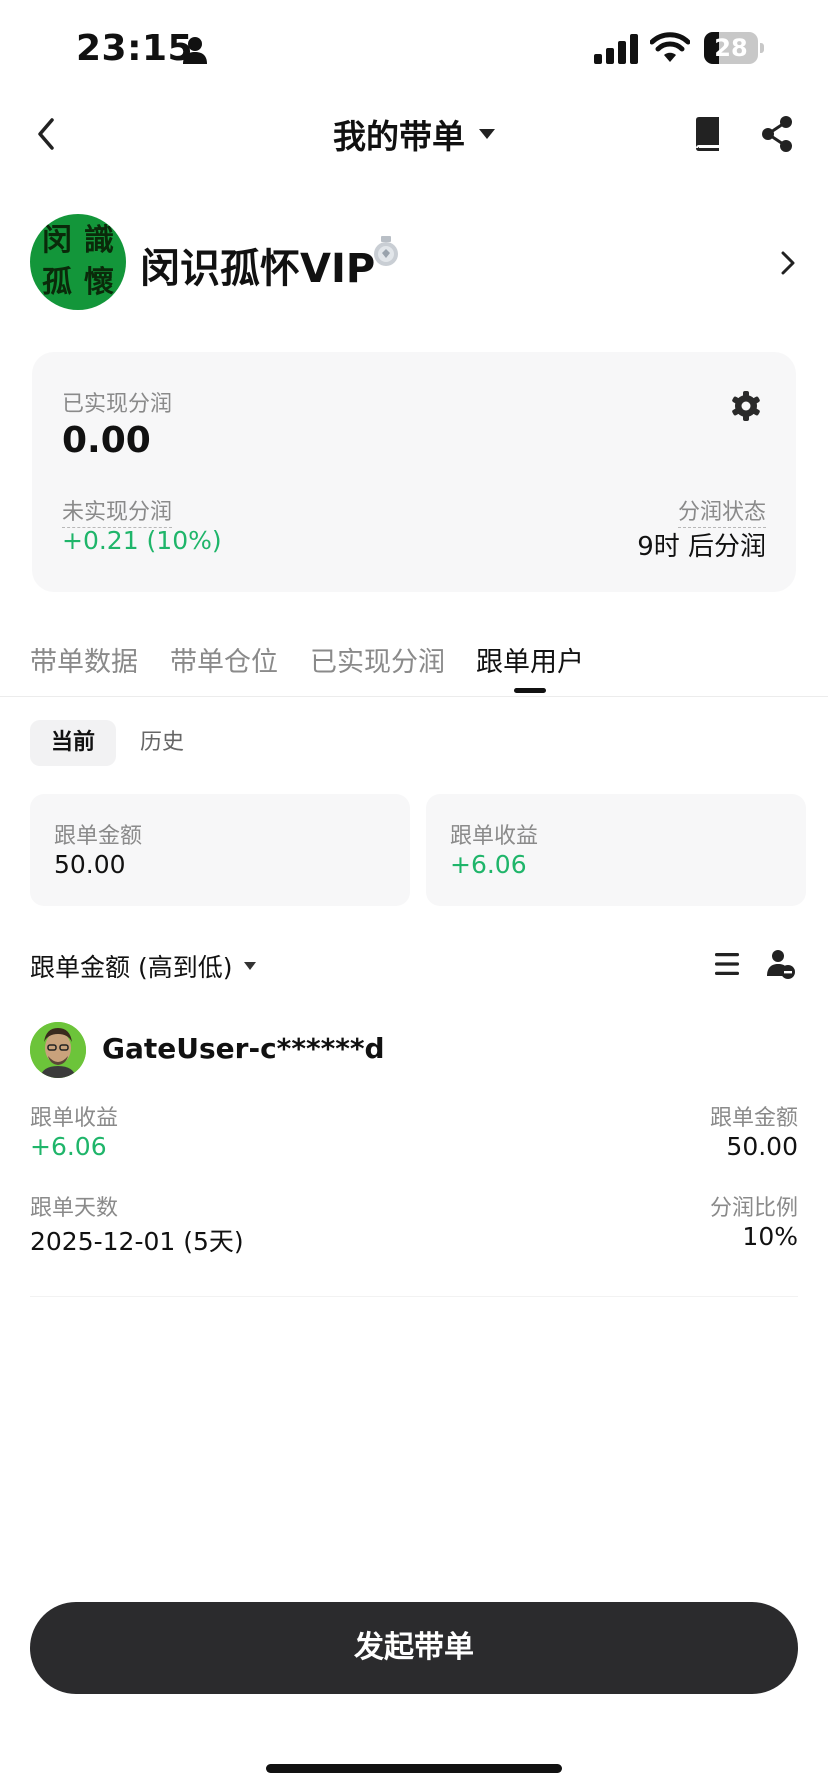 This screenshot has height=1792, width=828. I want to click on person-icon, so click(195, 50).